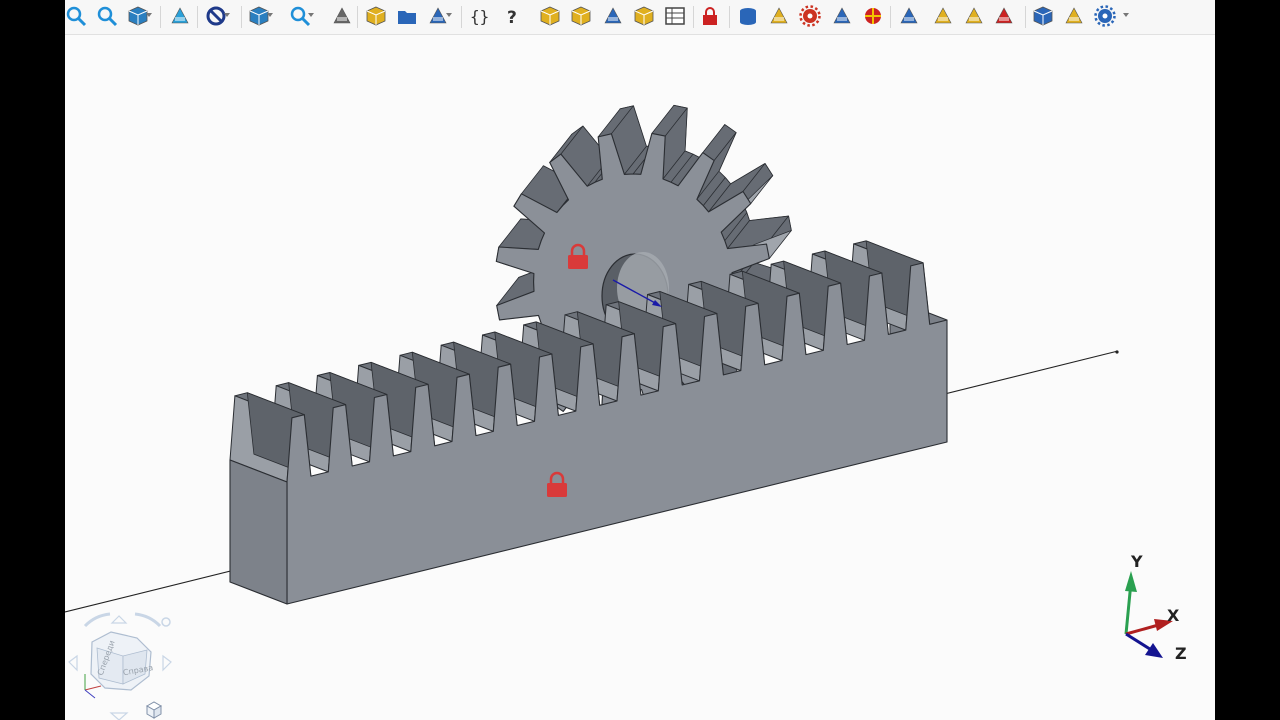 The height and width of the screenshot is (720, 1280). I want to click on folder-group-button, so click(407, 16).